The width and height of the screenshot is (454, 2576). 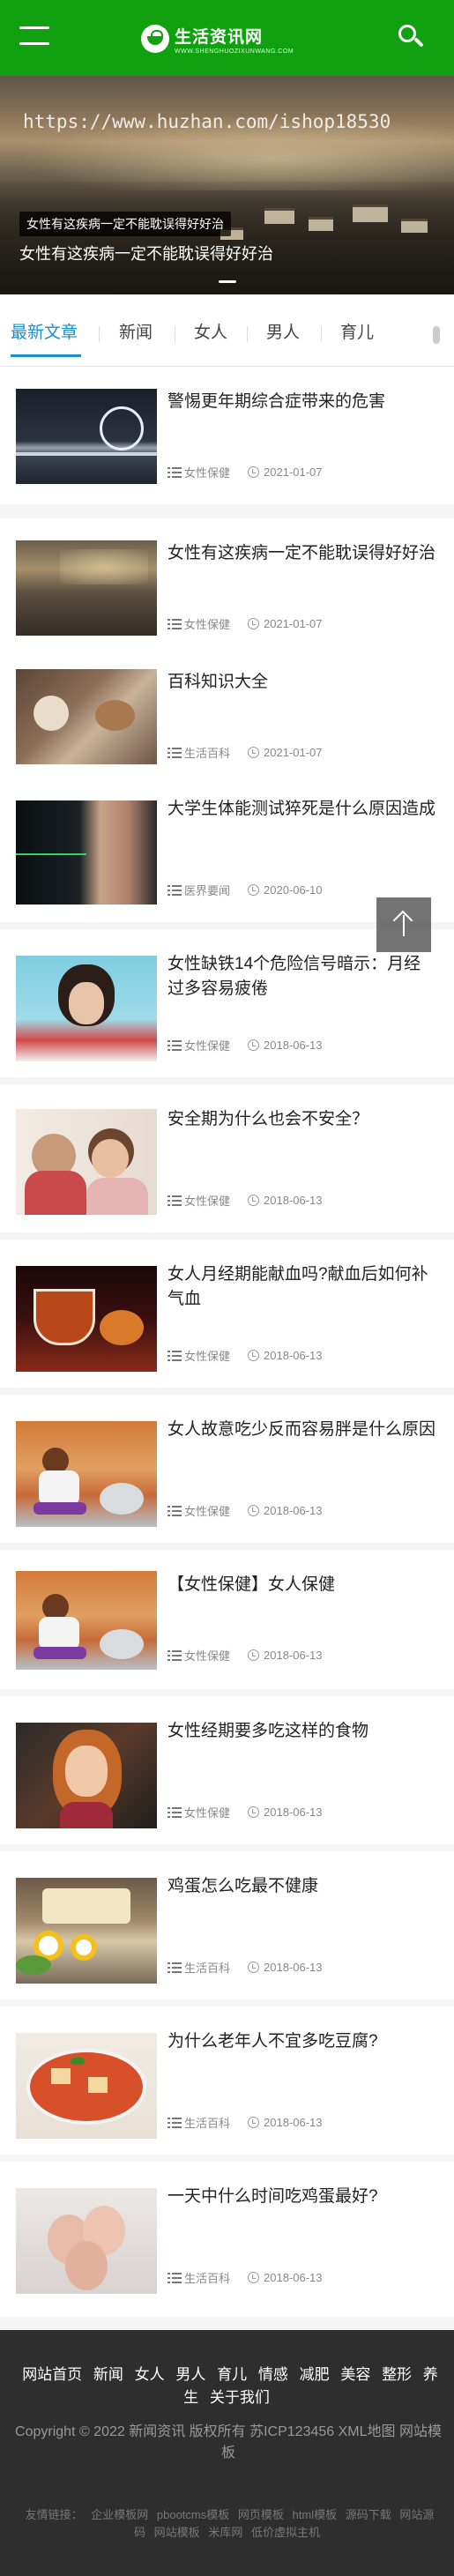 What do you see at coordinates (245, 1968) in the screenshot?
I see `article-meta: 生活百科 2018-06-13` at bounding box center [245, 1968].